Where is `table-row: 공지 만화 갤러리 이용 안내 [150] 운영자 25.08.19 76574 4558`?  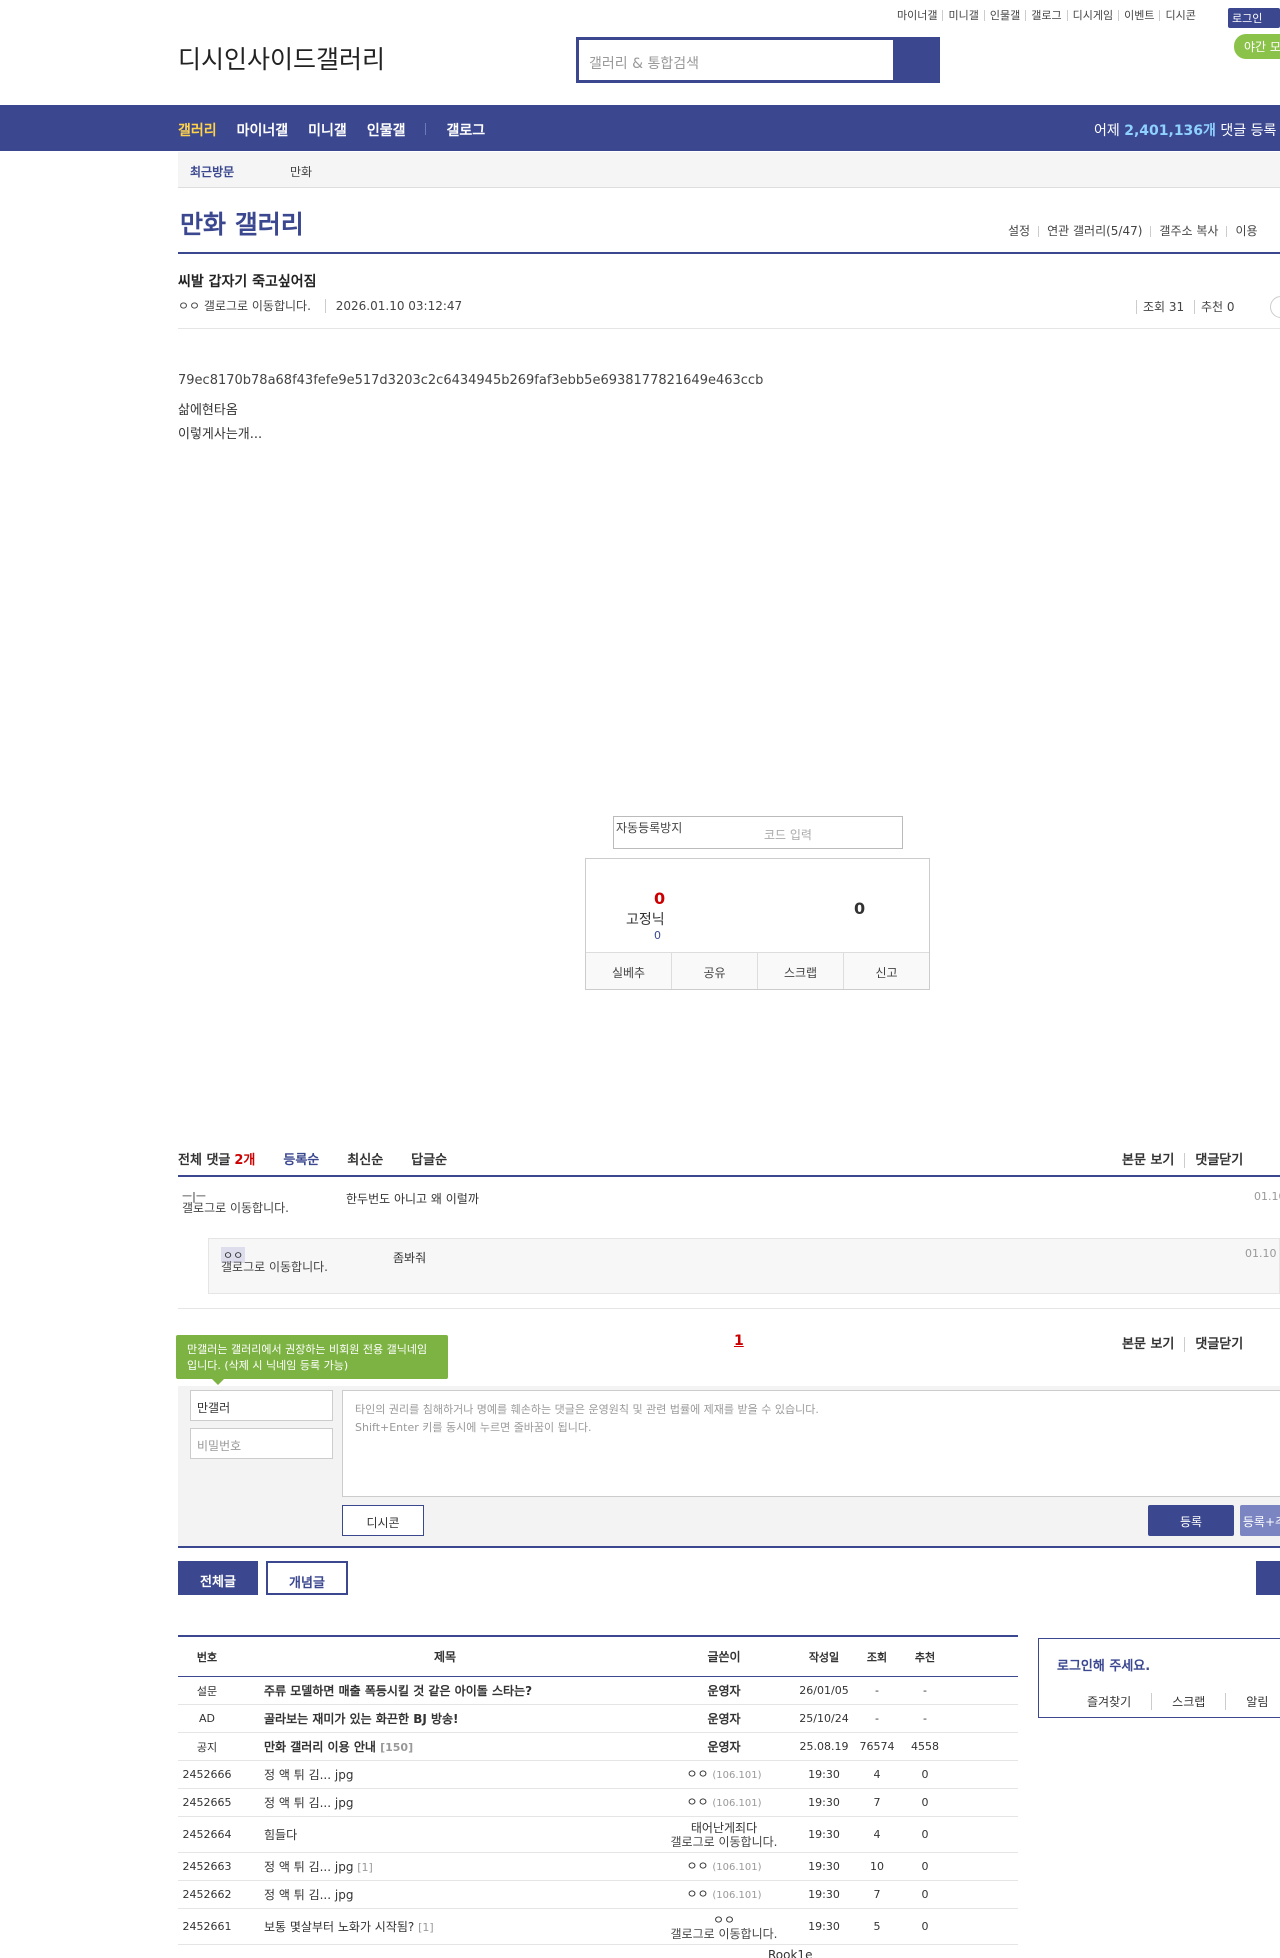 table-row: 공지 만화 갤러리 이용 안내 [150] 운영자 25.08.19 76574 4558 is located at coordinates (598, 1747).